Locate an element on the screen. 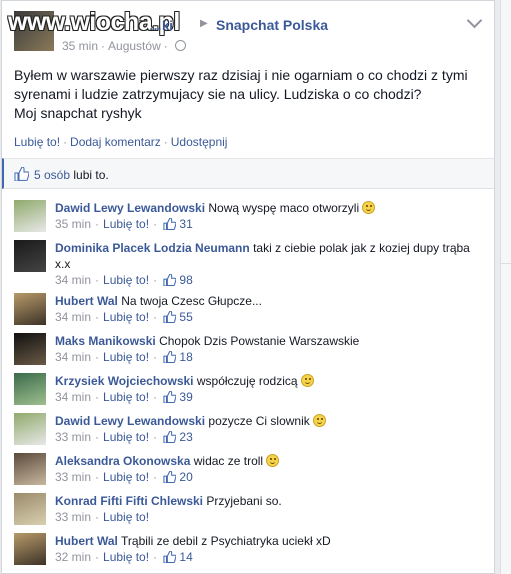 The image size is (511, 574). comment-time: 35 min is located at coordinates (73, 224).